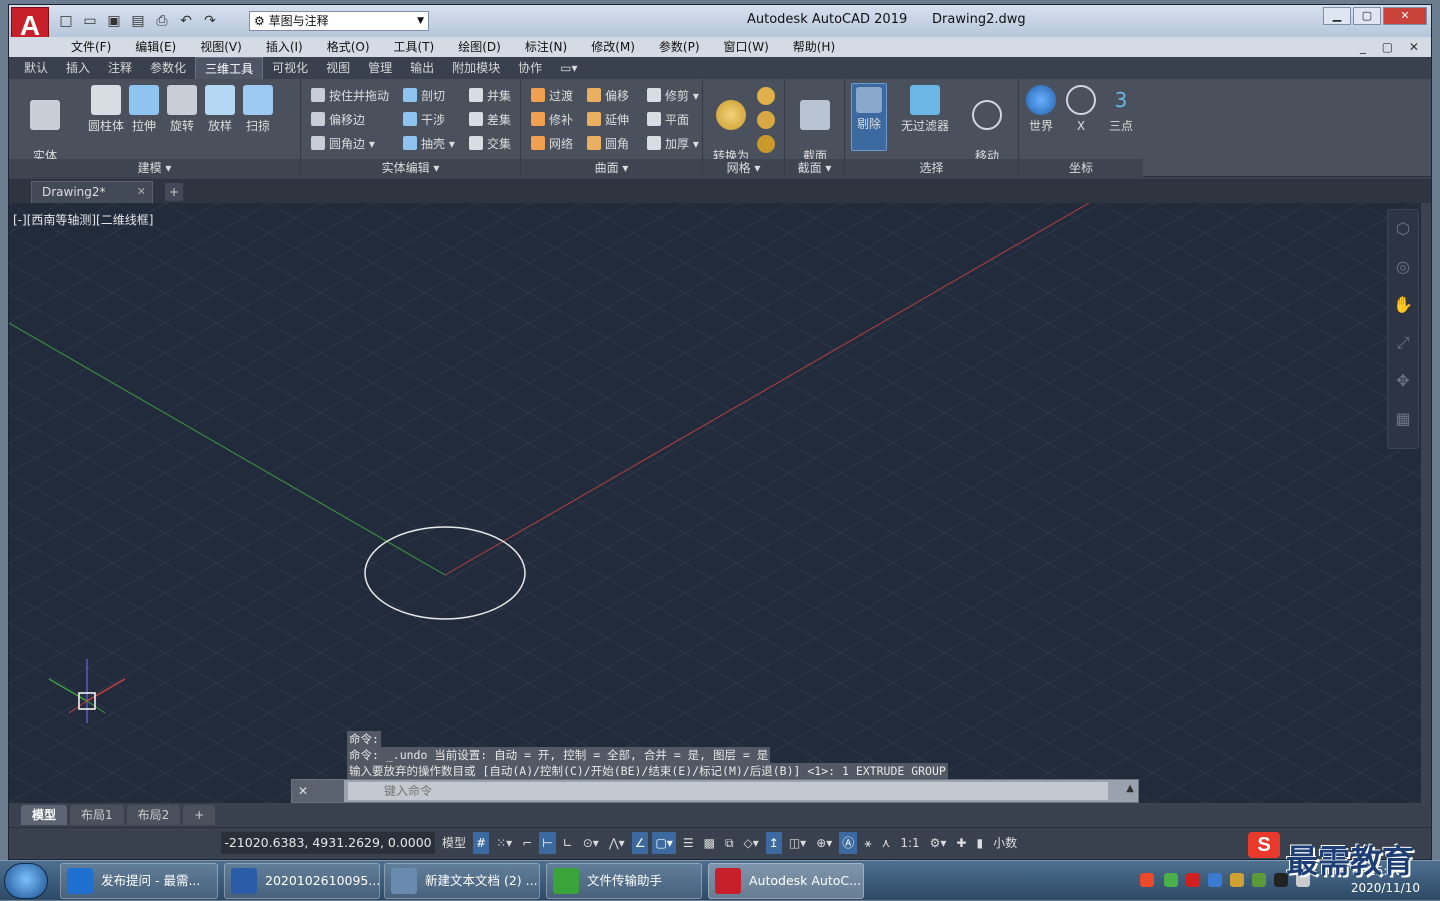  Describe the element at coordinates (339, 21) in the screenshot. I see `workspace-select: ⚙ 草图与注释 ▼` at that location.